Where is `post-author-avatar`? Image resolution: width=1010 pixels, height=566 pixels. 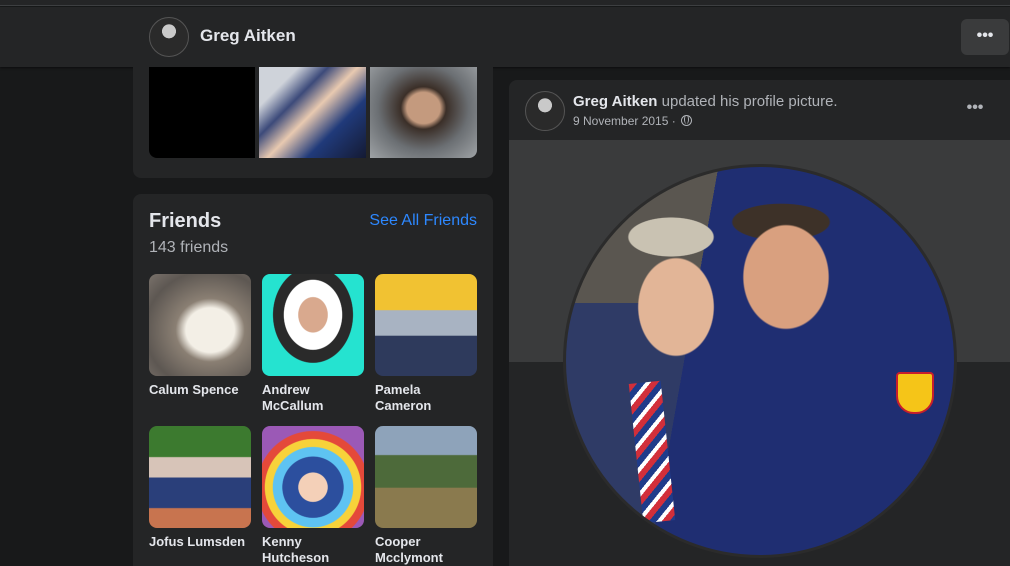
post-author-avatar is located at coordinates (545, 111).